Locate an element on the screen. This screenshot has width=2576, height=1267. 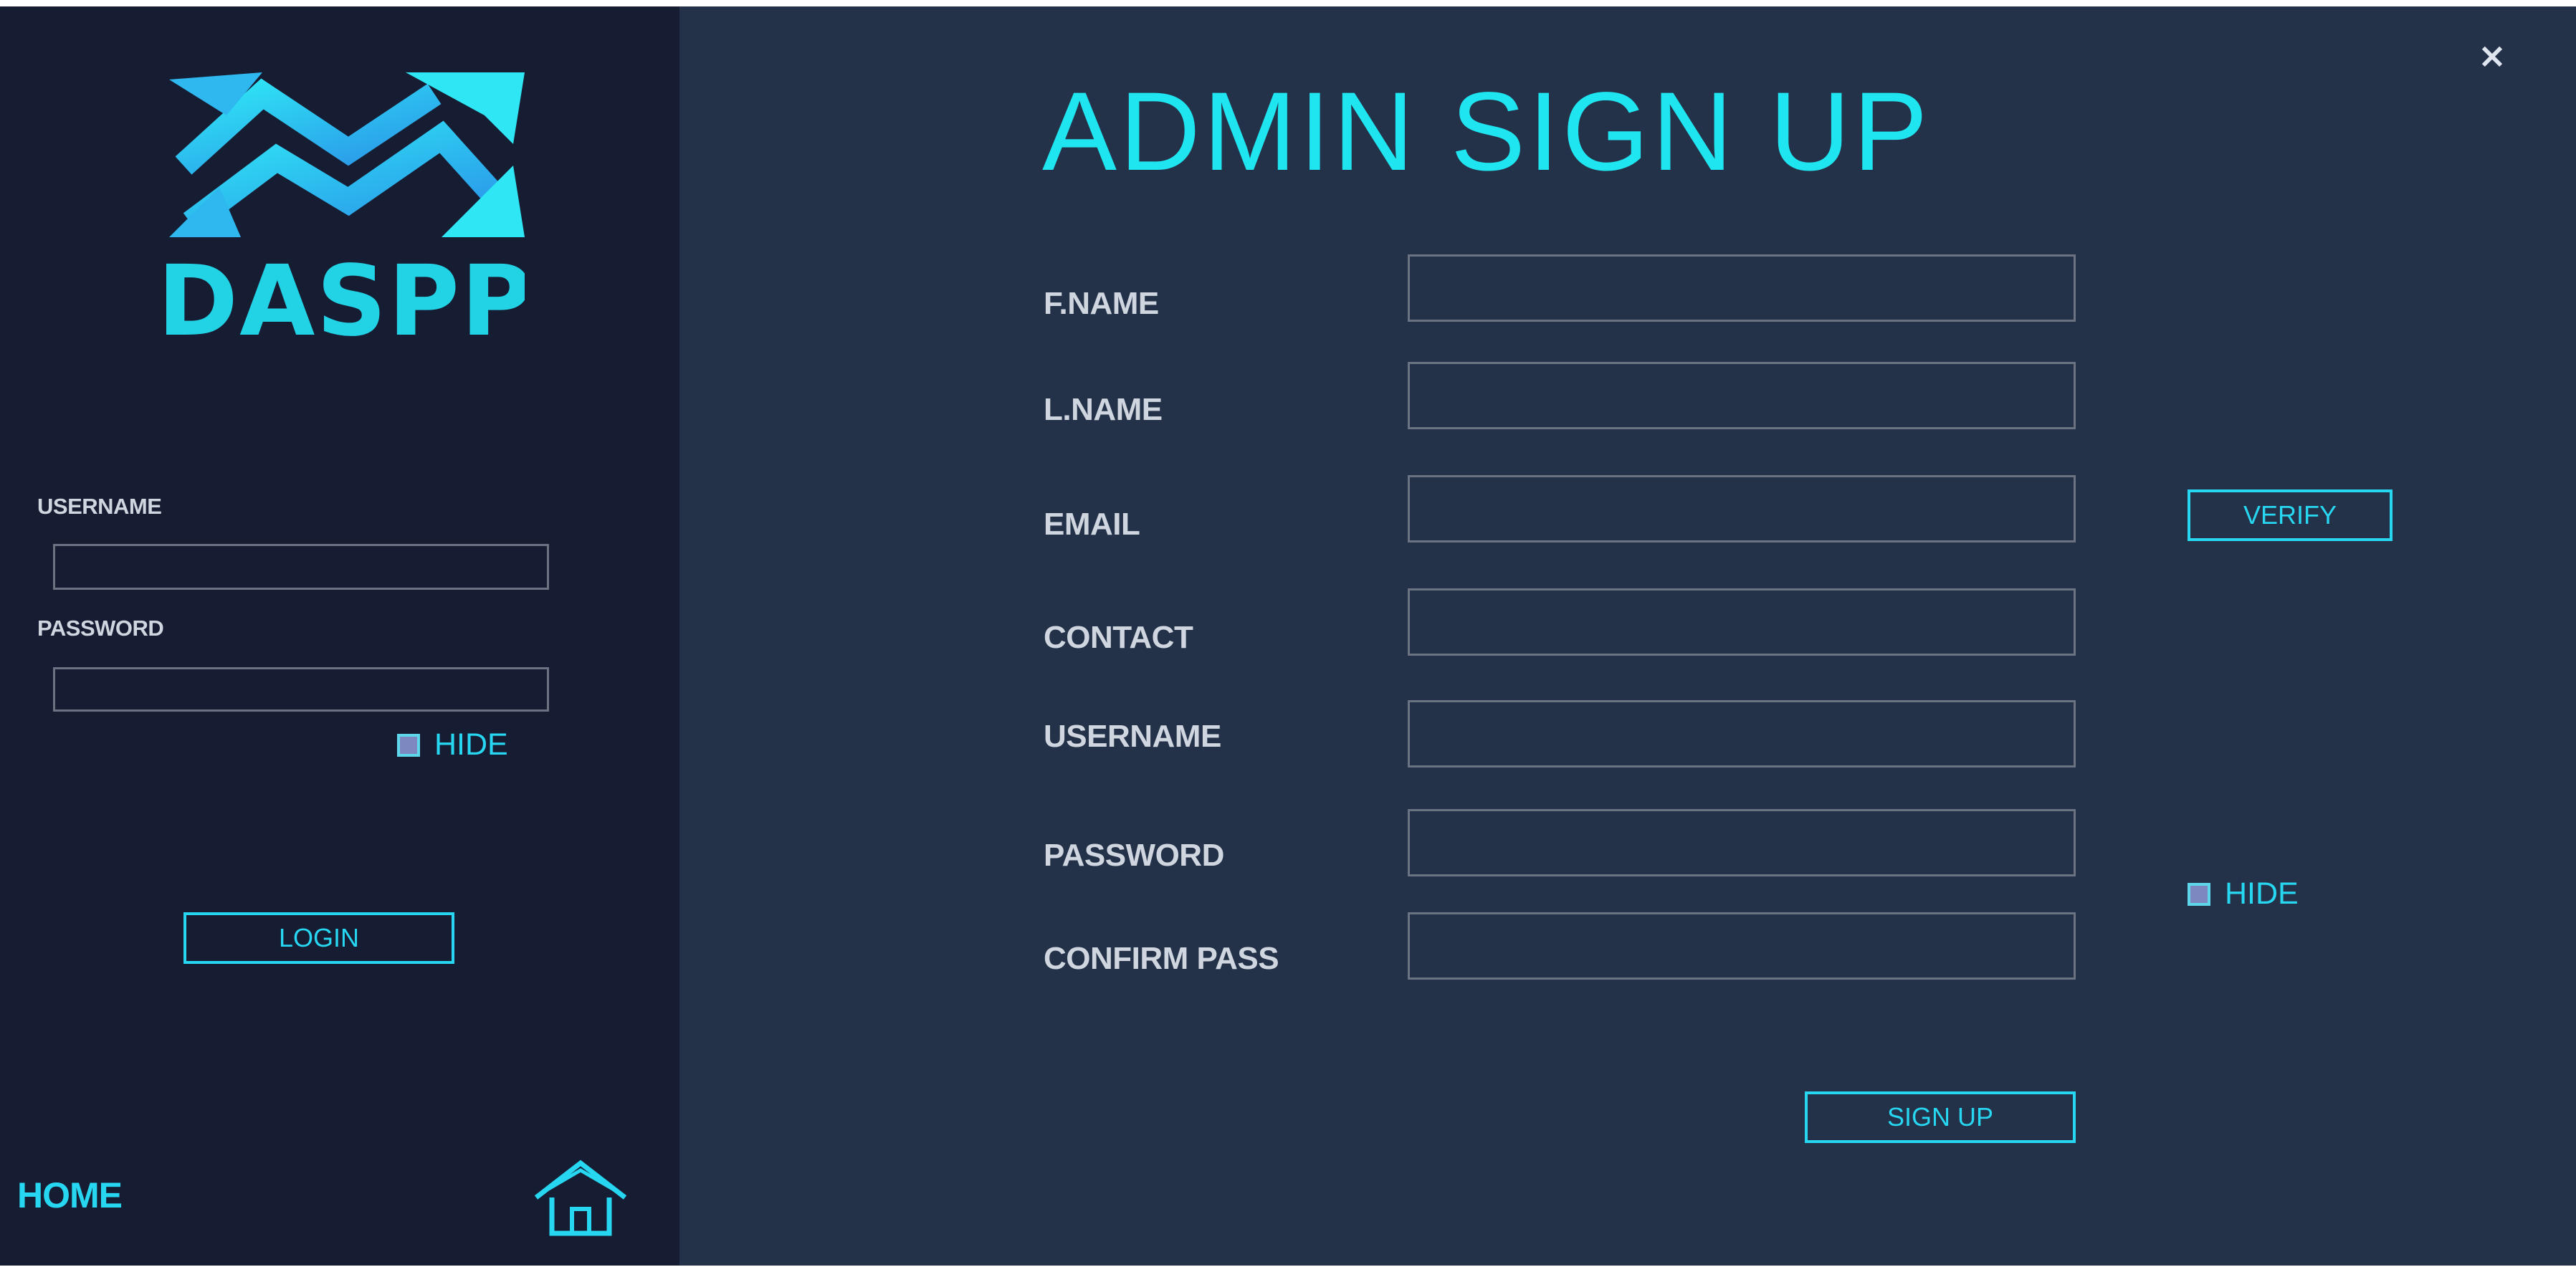
main-hide-checkbox: HIDE is located at coordinates (2243, 894).